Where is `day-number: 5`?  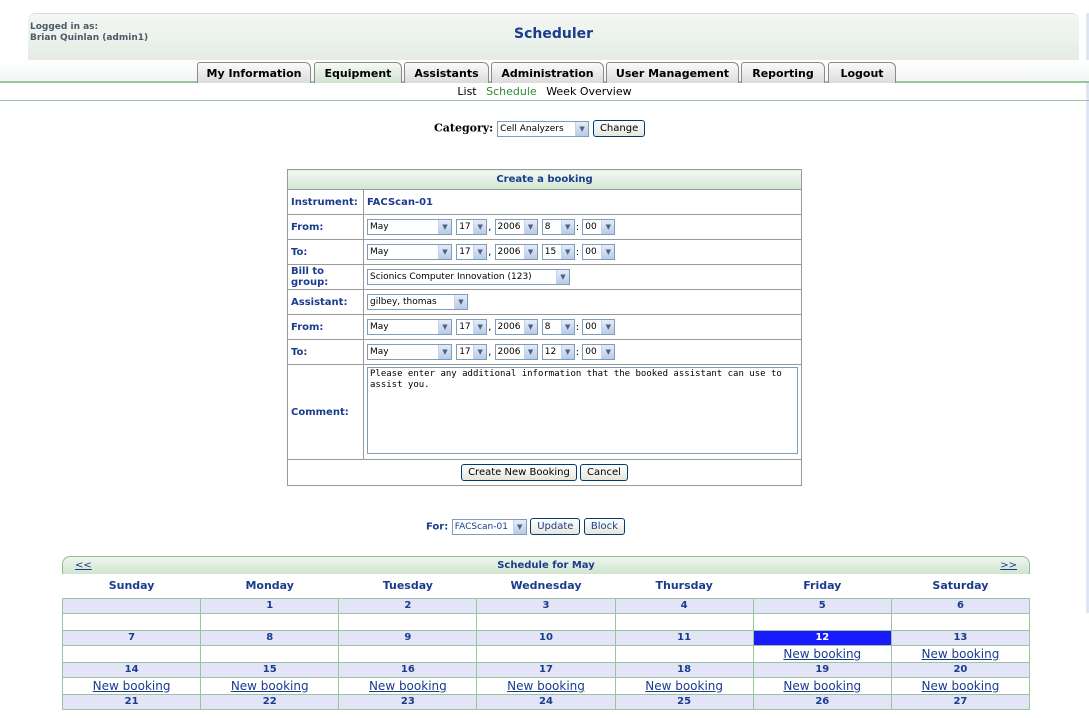
day-number: 5 is located at coordinates (822, 605).